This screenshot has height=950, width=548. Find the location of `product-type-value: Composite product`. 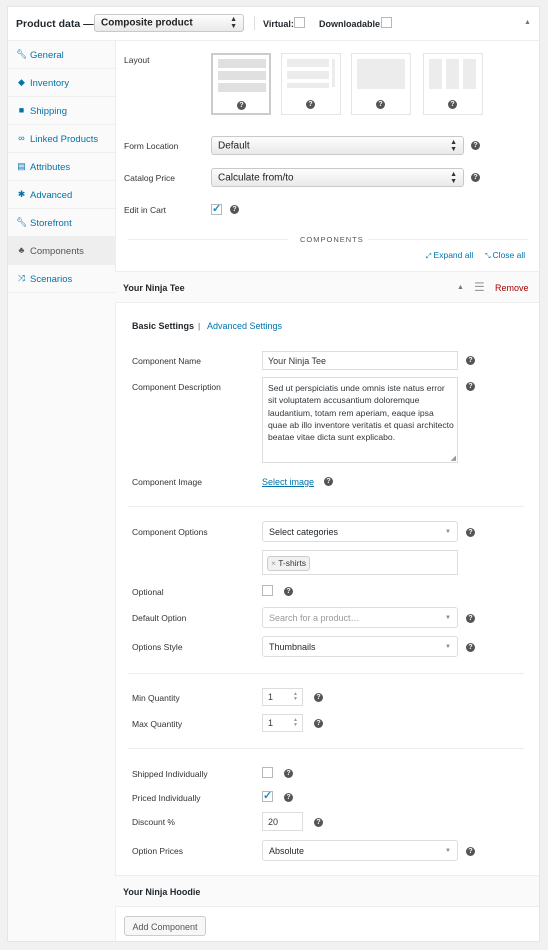

product-type-value: Composite product is located at coordinates (147, 23).